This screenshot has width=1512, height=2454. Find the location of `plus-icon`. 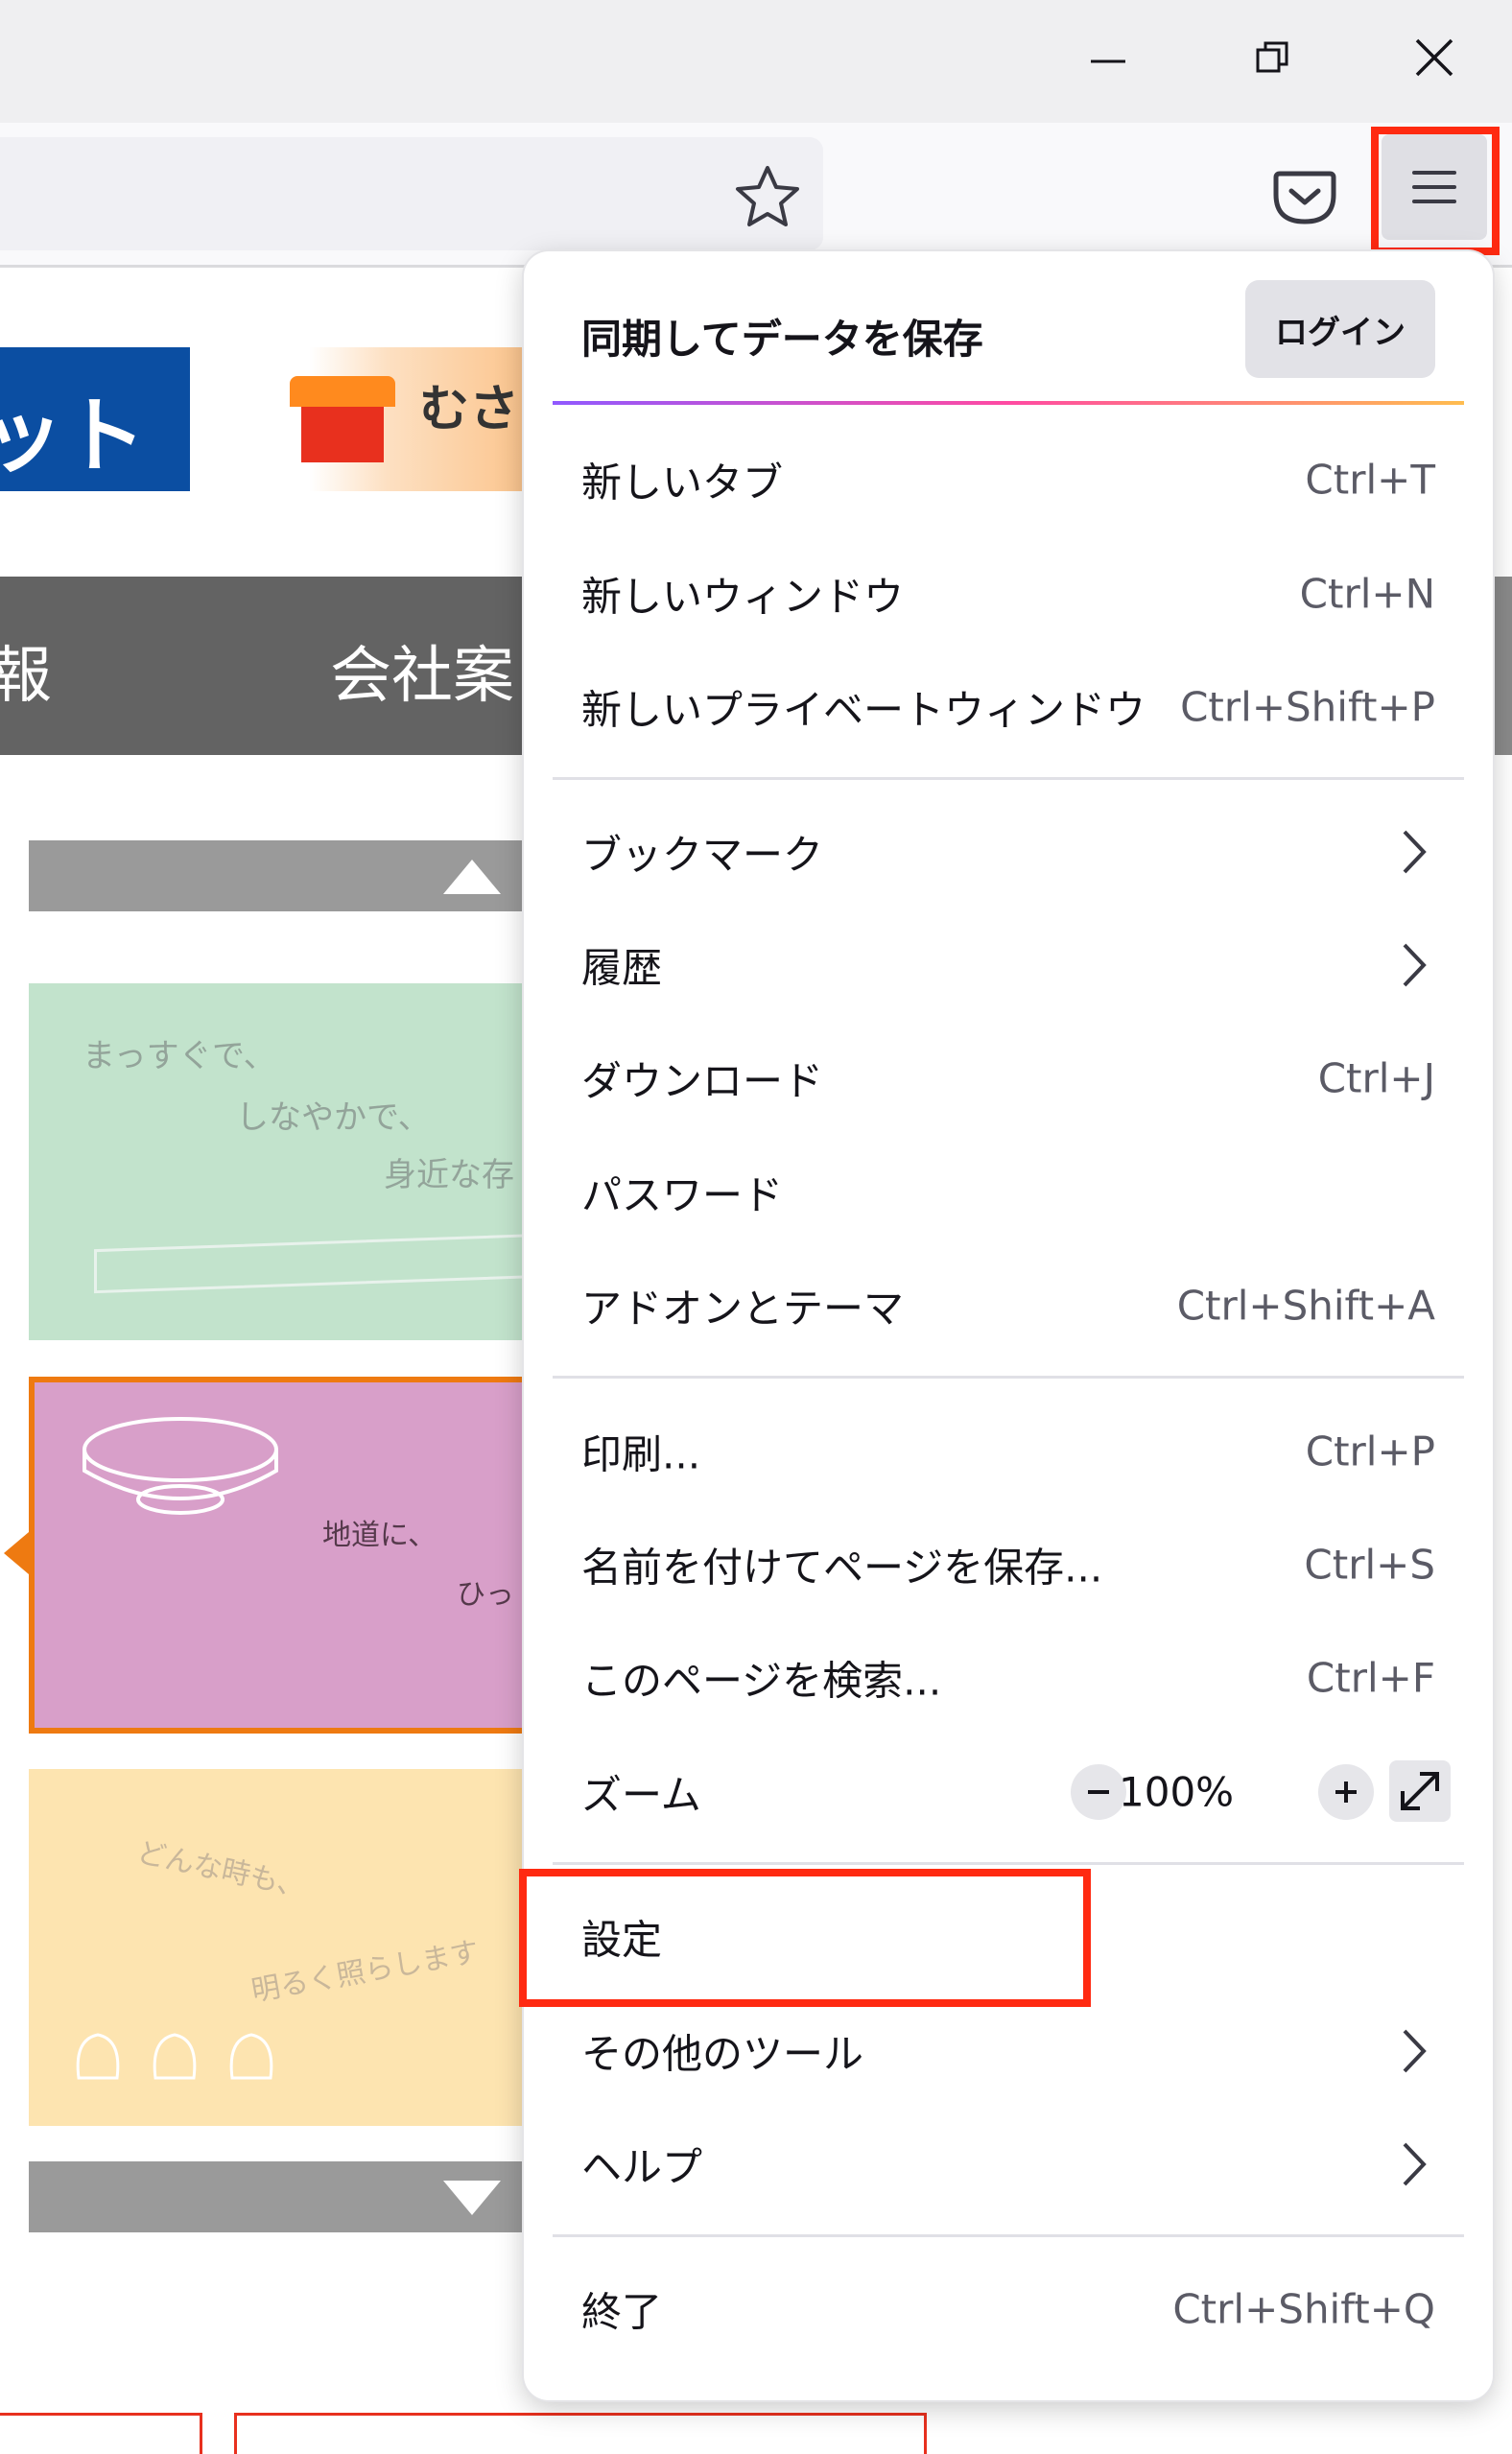

plus-icon is located at coordinates (1346, 1793).